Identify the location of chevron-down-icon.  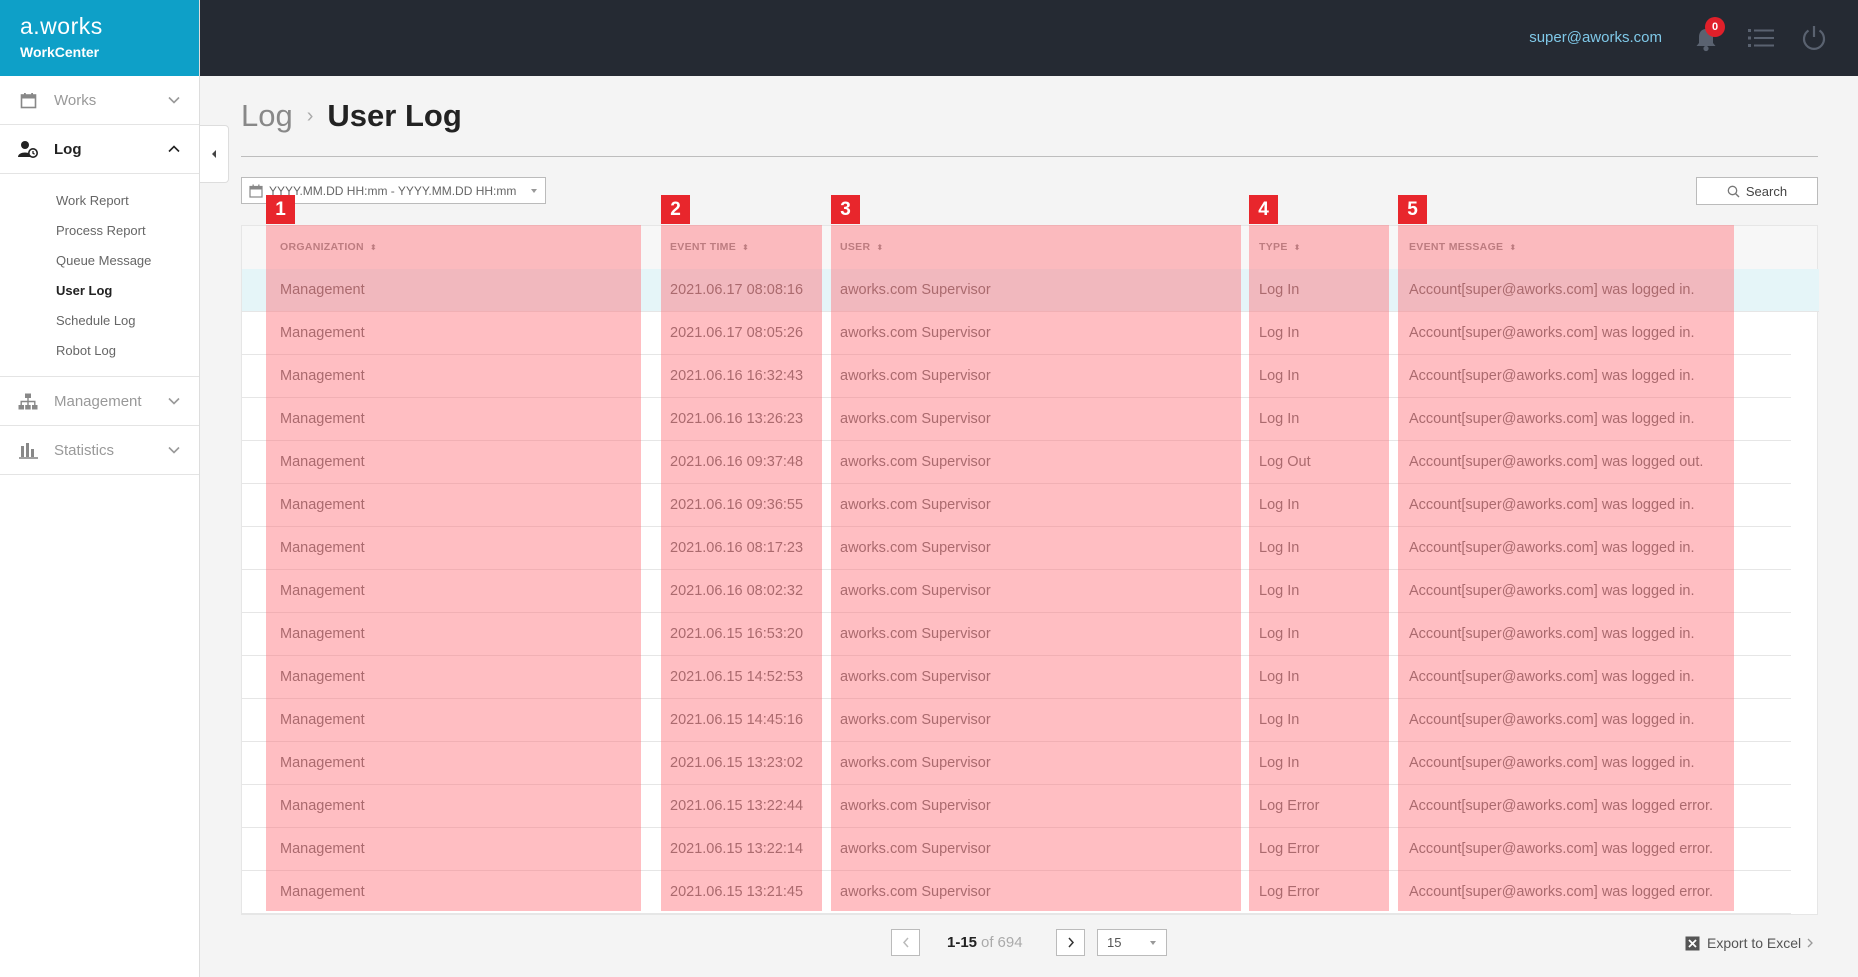
(174, 100).